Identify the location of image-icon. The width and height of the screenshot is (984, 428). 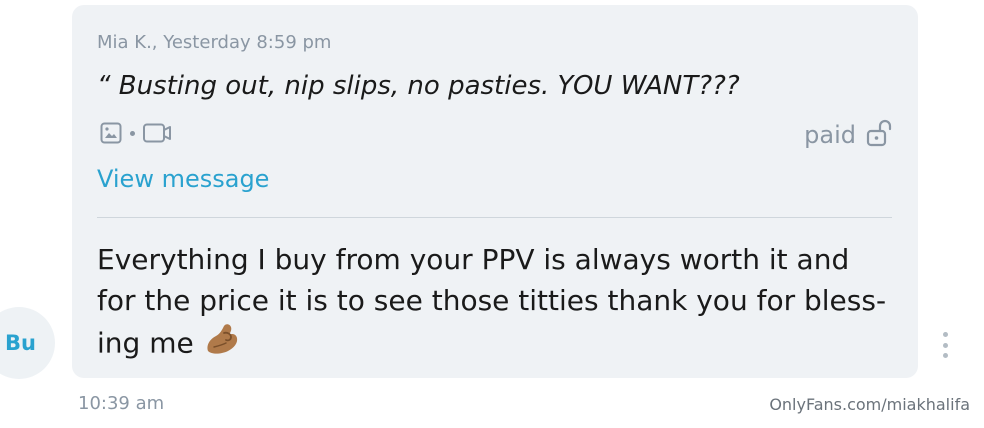
(111, 133).